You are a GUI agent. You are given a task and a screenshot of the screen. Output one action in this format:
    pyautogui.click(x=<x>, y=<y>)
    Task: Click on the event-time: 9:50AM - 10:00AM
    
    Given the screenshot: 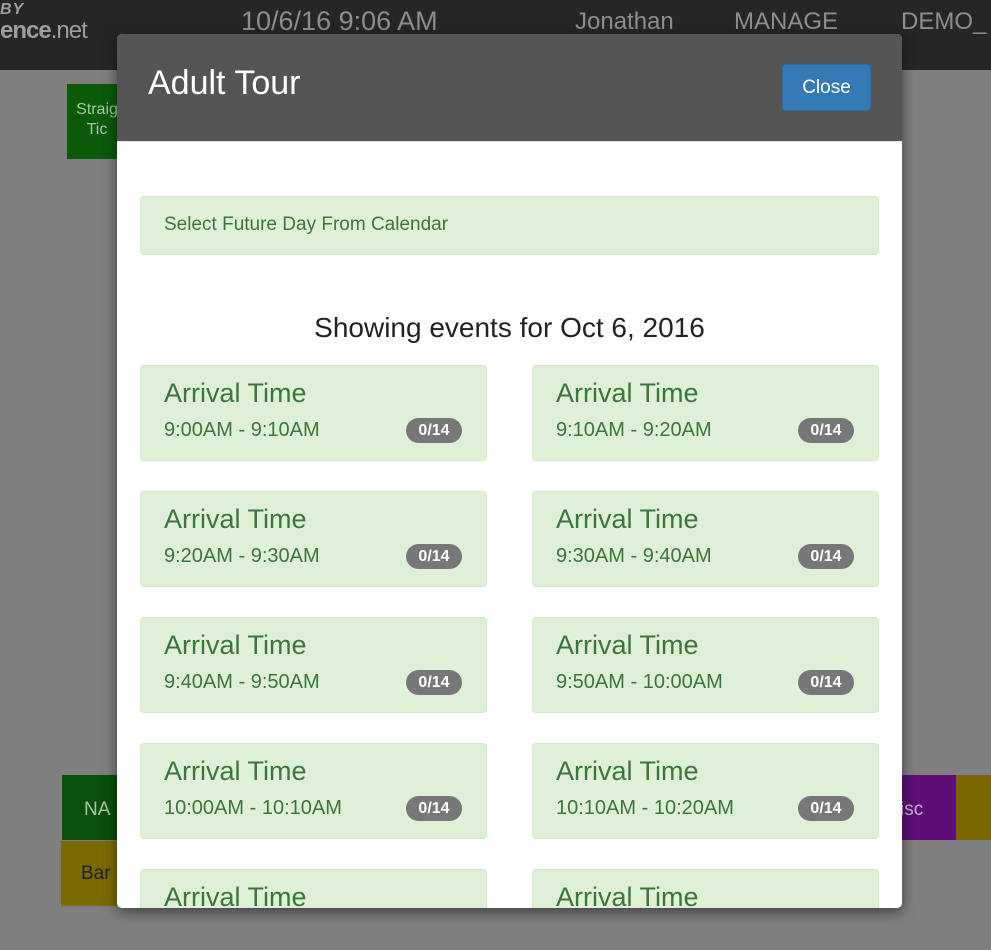 What is the action you would take?
    pyautogui.click(x=639, y=682)
    